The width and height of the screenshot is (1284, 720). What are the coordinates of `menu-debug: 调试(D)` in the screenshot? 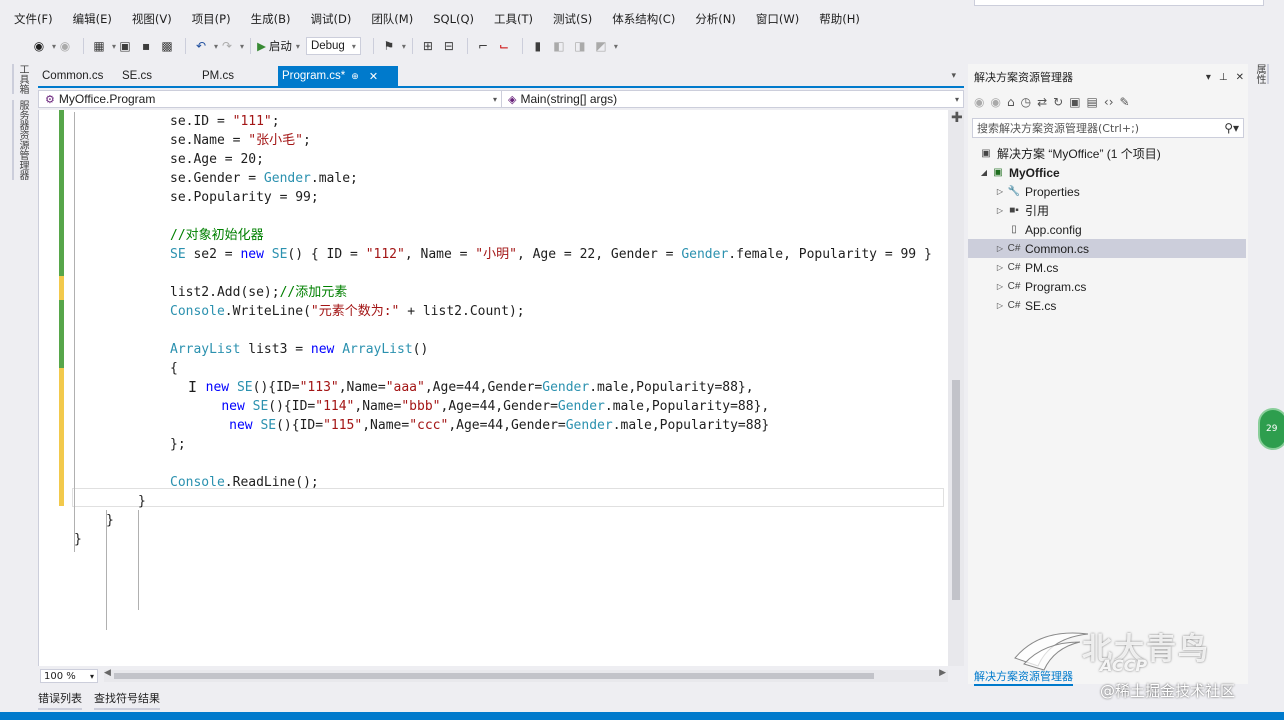 It's located at (330, 19).